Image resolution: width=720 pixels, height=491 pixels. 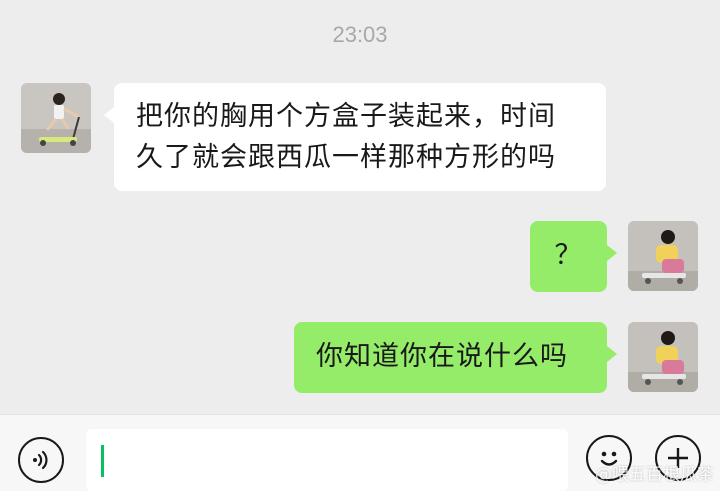 What do you see at coordinates (654, 475) in the screenshot?
I see `watermark: @喂五百根瓜茶` at bounding box center [654, 475].